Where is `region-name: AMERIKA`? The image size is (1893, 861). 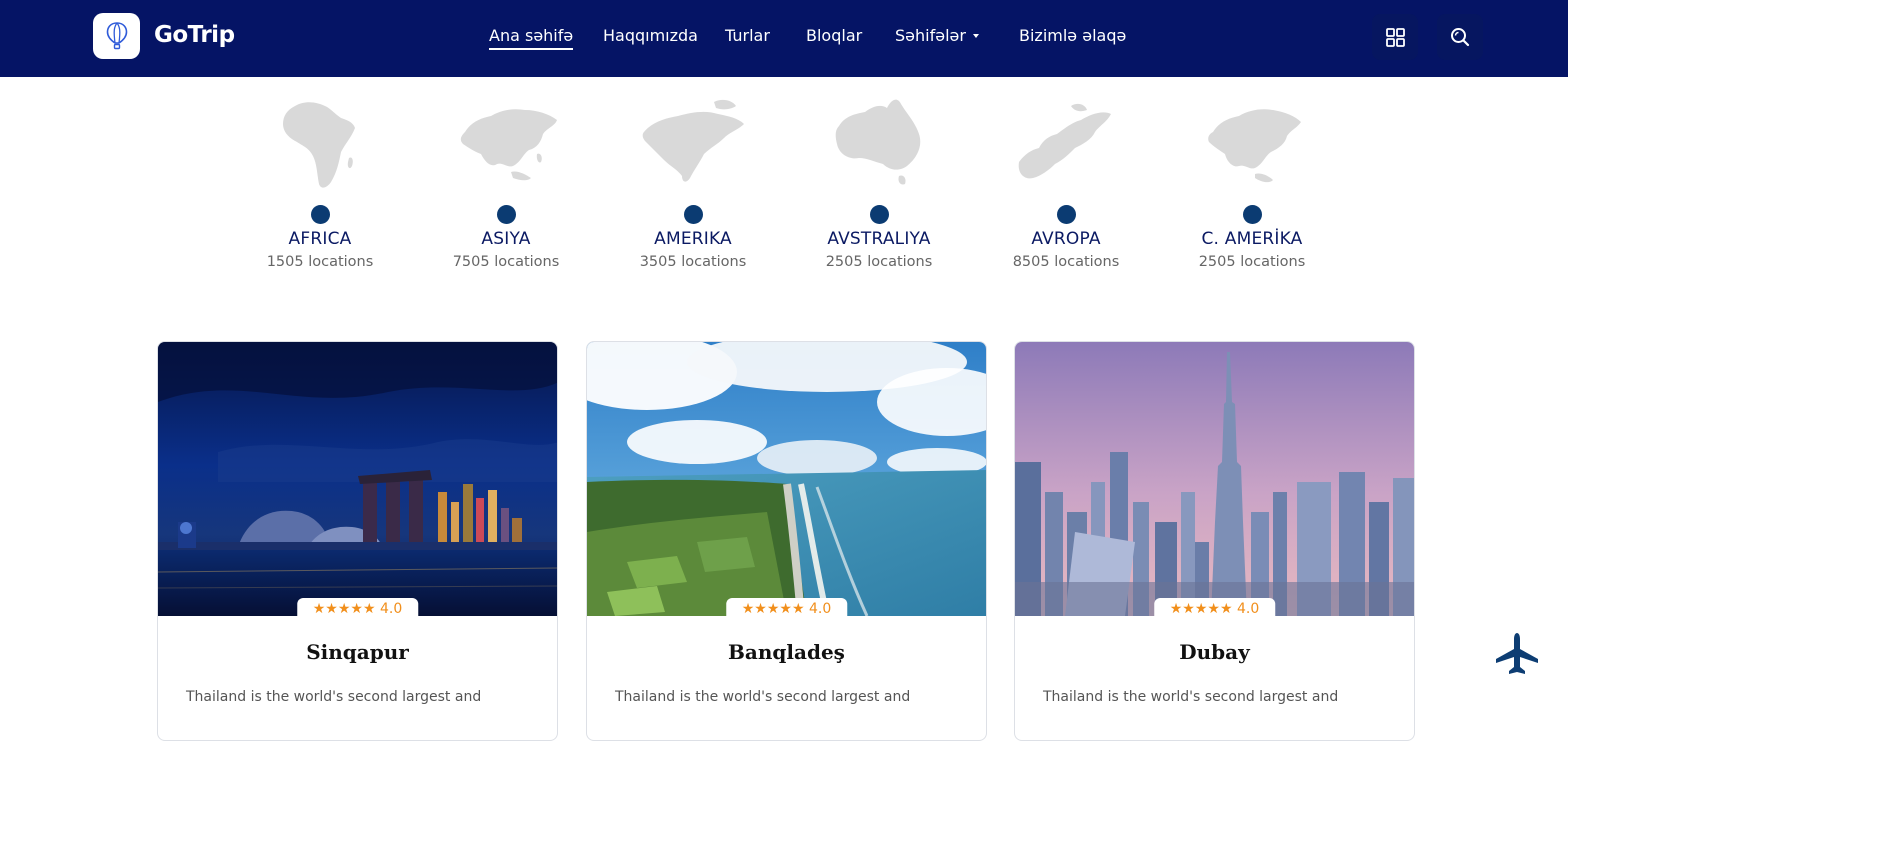 region-name: AMERIKA is located at coordinates (693, 239).